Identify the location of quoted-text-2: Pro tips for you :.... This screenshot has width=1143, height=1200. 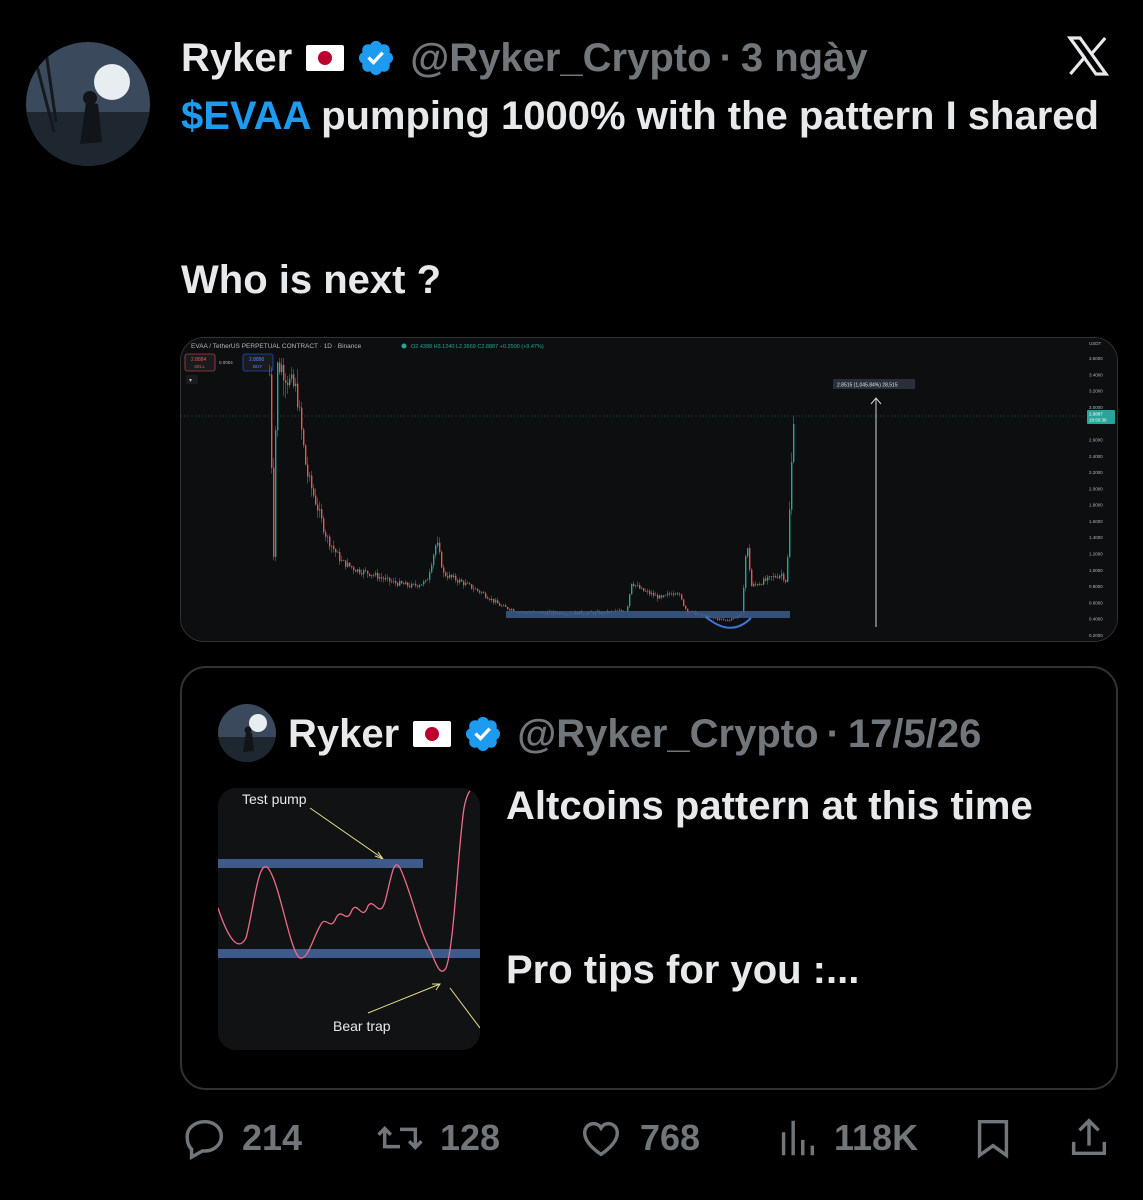
(683, 970).